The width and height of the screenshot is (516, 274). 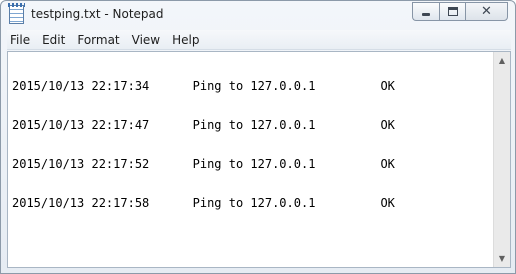 What do you see at coordinates (53, 40) in the screenshot?
I see `menu-edit: Edit` at bounding box center [53, 40].